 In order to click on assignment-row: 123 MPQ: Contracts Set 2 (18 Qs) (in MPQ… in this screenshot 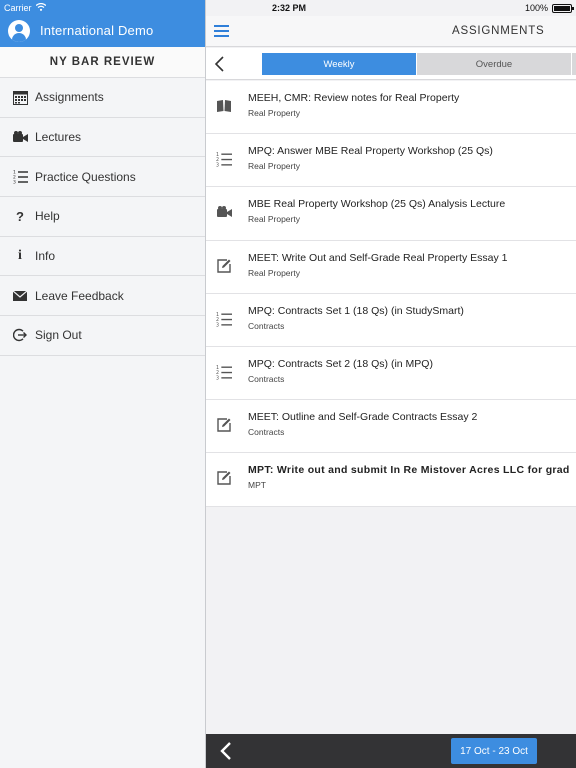, I will do `click(391, 374)`.